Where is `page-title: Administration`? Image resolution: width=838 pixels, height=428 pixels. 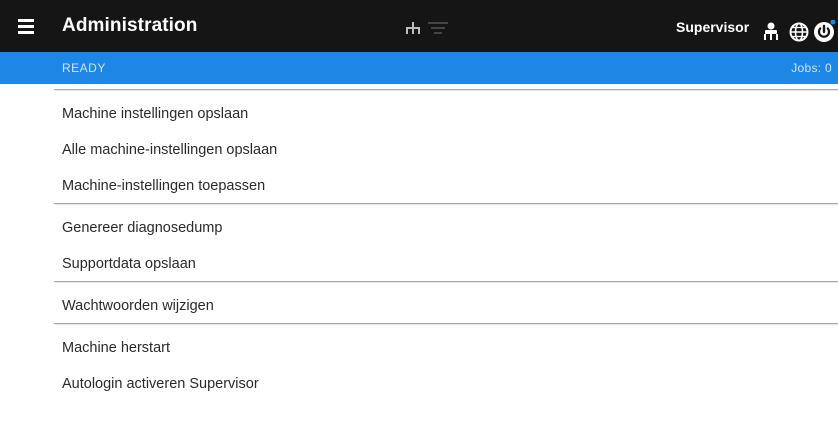
page-title: Administration is located at coordinates (130, 25).